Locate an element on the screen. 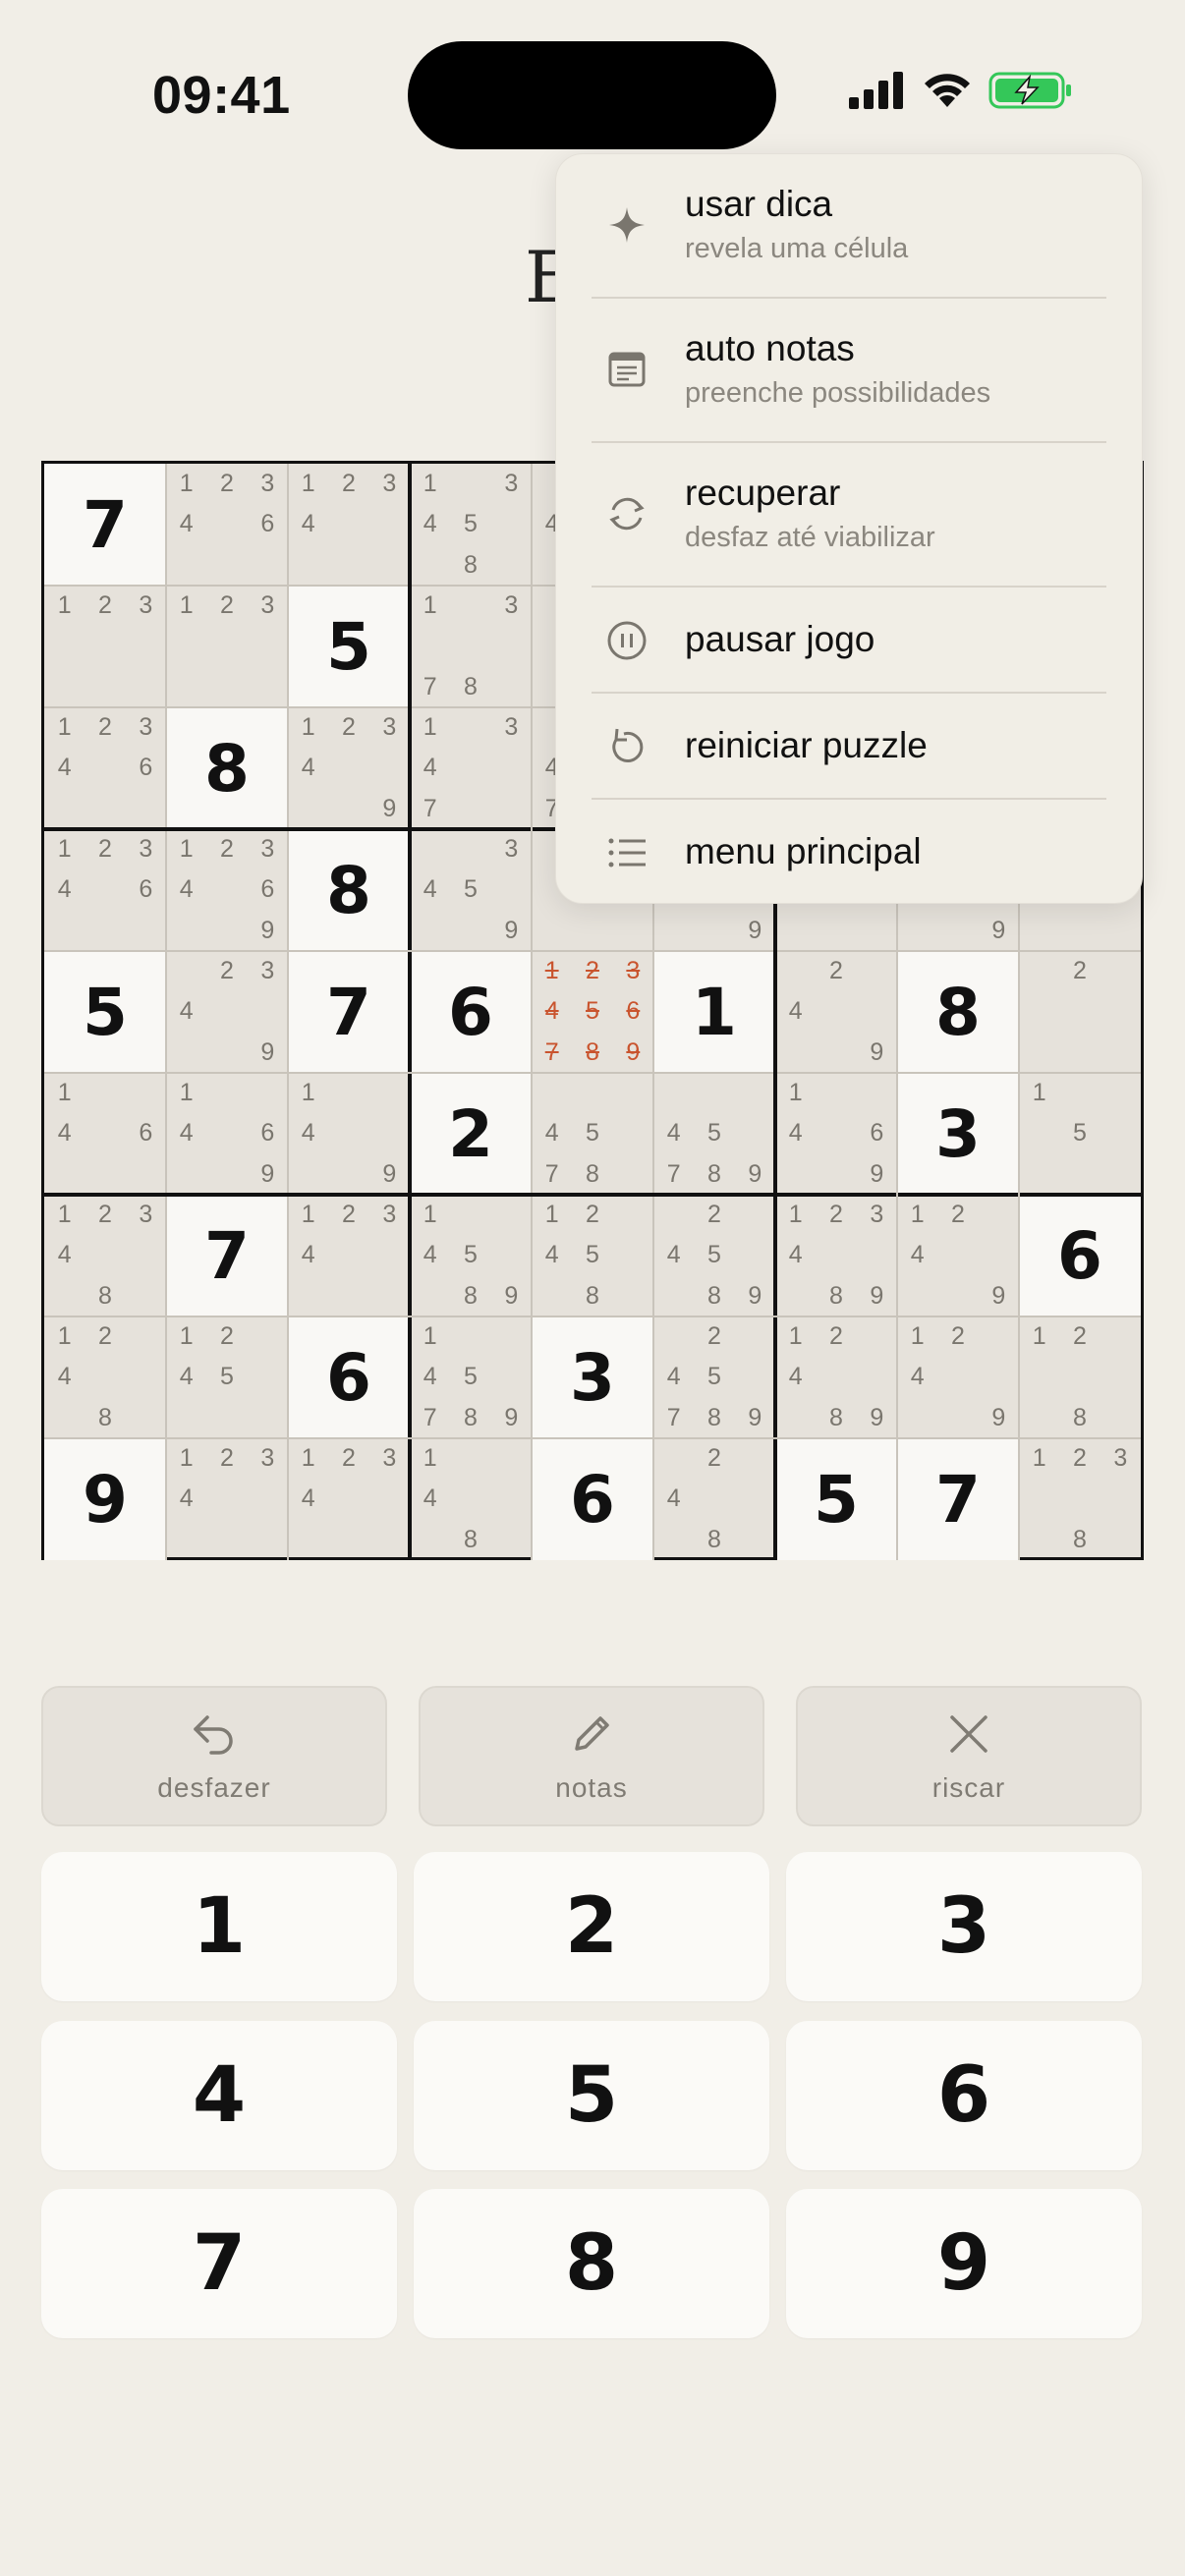 The height and width of the screenshot is (2576, 1185). sudoku-cell: 1 3 78 is located at coordinates (471, 646).